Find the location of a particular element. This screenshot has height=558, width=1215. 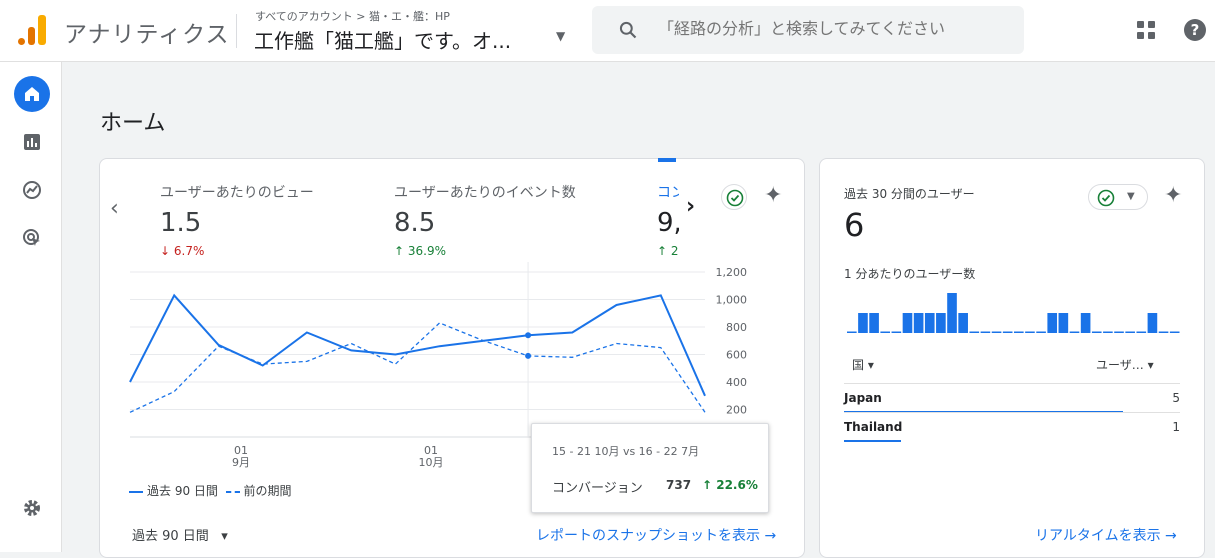

y-tick-label: 1,200 is located at coordinates (732, 272).